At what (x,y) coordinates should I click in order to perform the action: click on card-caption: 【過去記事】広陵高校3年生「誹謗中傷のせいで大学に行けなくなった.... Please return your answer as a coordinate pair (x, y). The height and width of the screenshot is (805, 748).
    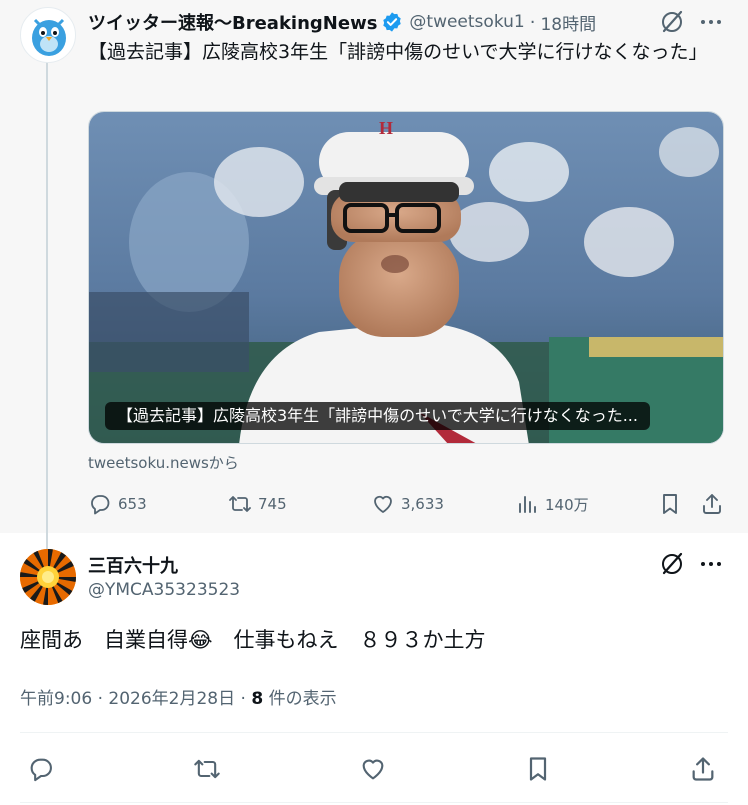
    Looking at the image, I should click on (377, 416).